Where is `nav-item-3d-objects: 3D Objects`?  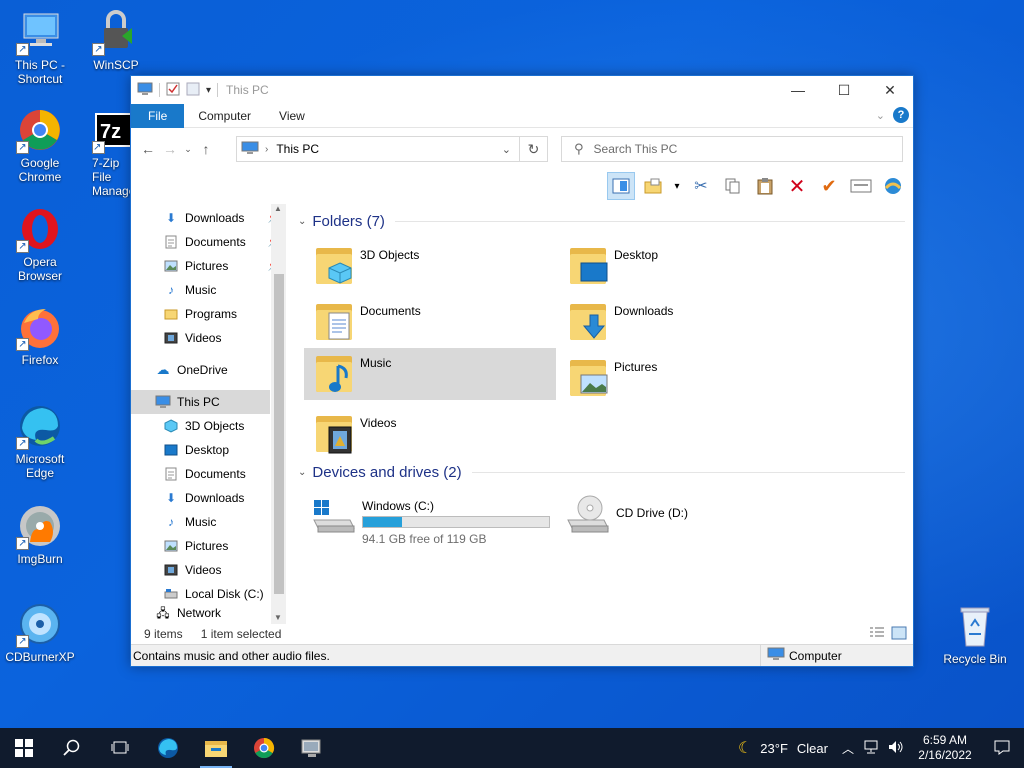 nav-item-3d-objects: 3D Objects is located at coordinates (208, 426).